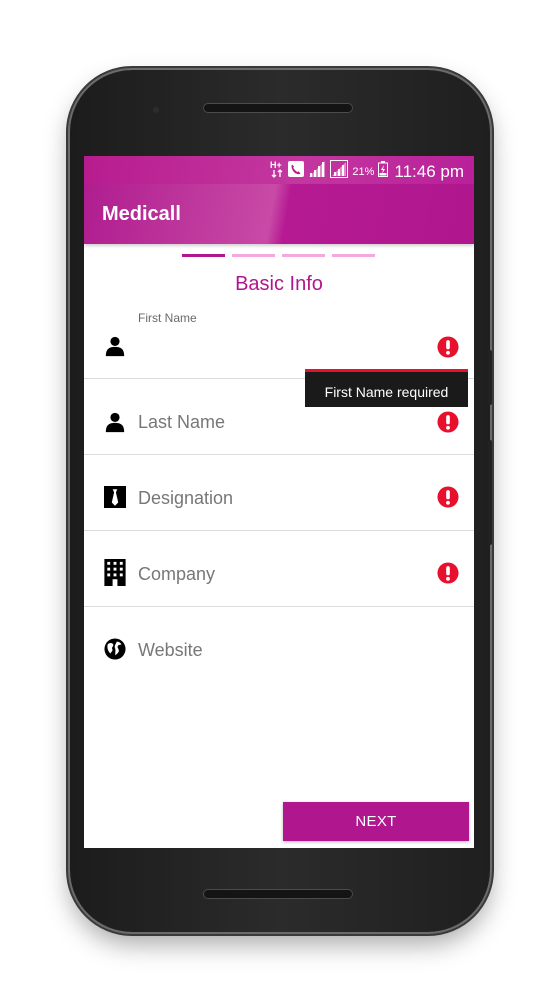  What do you see at coordinates (278, 894) in the screenshot?
I see `bottom-speaker` at bounding box center [278, 894].